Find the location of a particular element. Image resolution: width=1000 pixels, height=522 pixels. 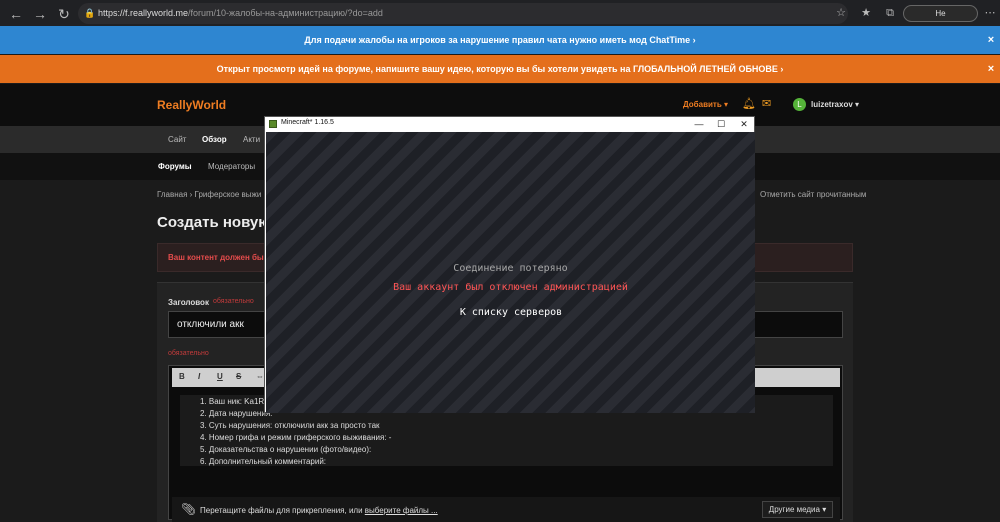

minecraft-icon is located at coordinates (273, 124).